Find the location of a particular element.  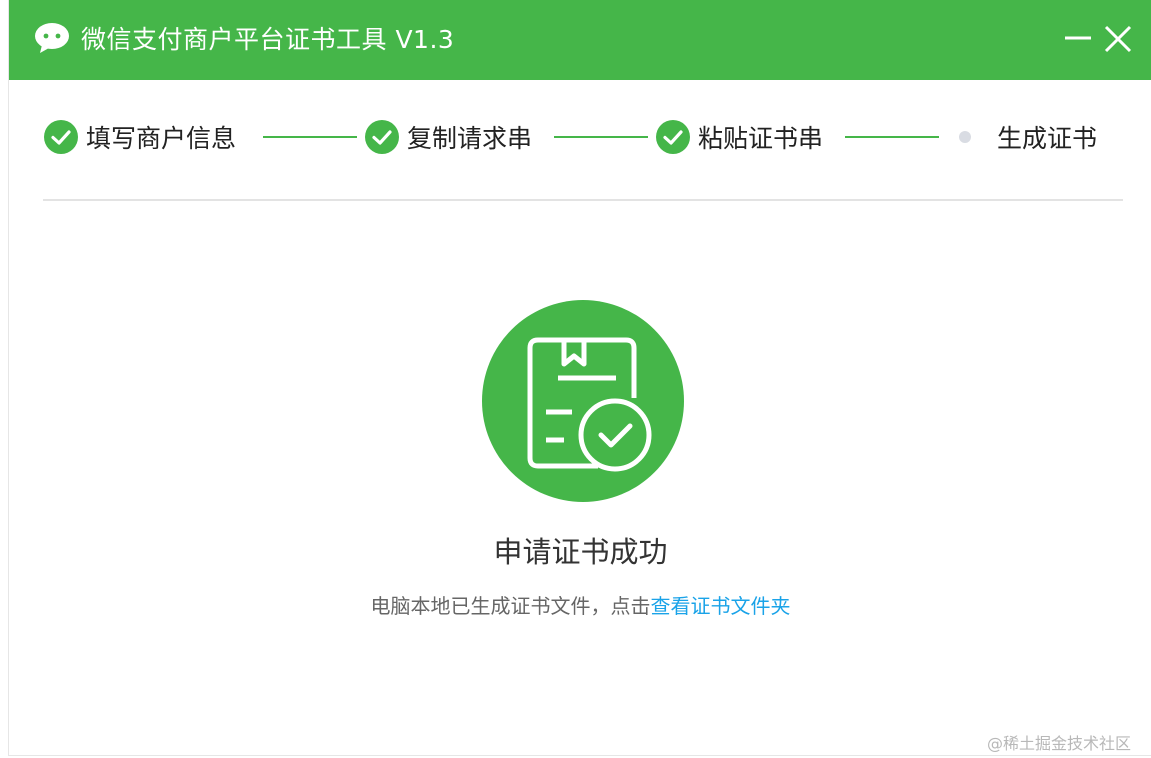

step-copy-request: 复制请求串 is located at coordinates (448, 137).